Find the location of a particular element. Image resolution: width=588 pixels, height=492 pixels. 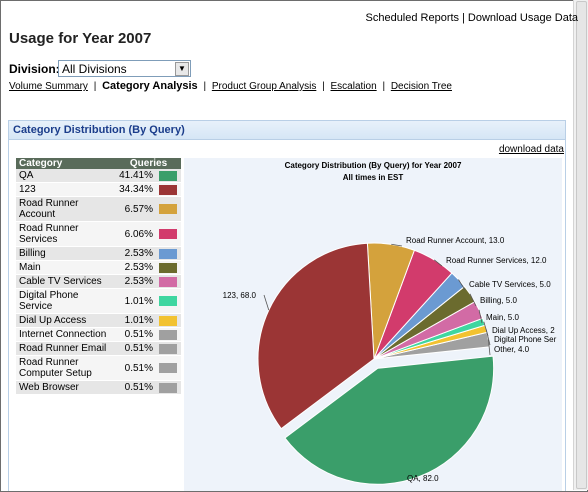

pie-label-main: Main, 5.0 is located at coordinates (502, 317).